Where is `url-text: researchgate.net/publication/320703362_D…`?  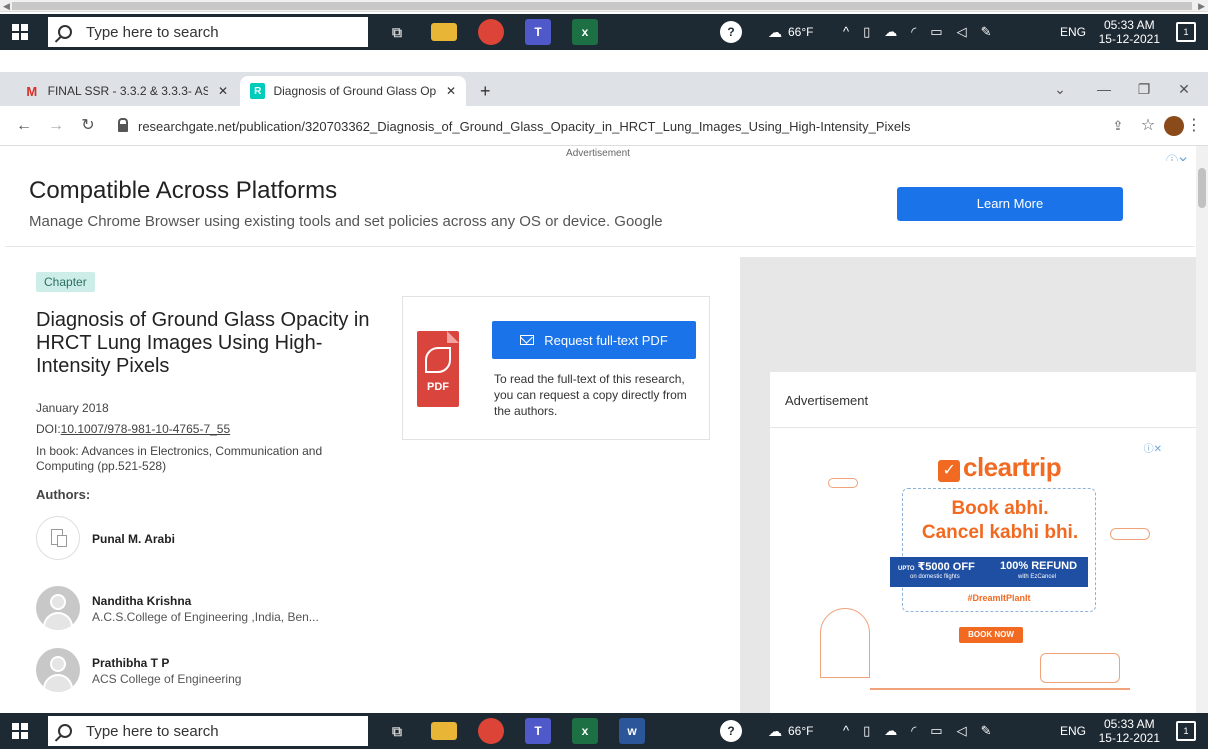
url-text: researchgate.net/publication/320703362_D… is located at coordinates (524, 126).